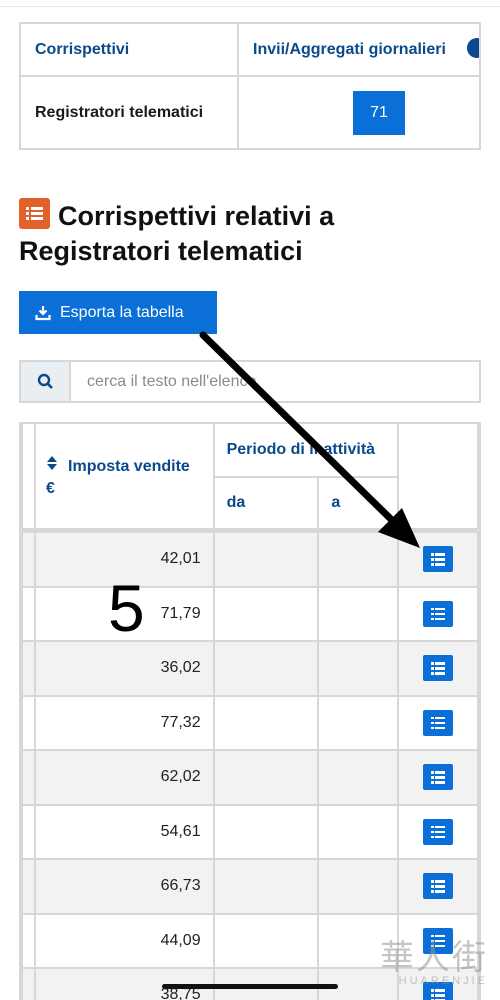 This screenshot has width=500, height=1000. Describe the element at coordinates (250, 986) in the screenshot. I see `home-indicator` at that location.